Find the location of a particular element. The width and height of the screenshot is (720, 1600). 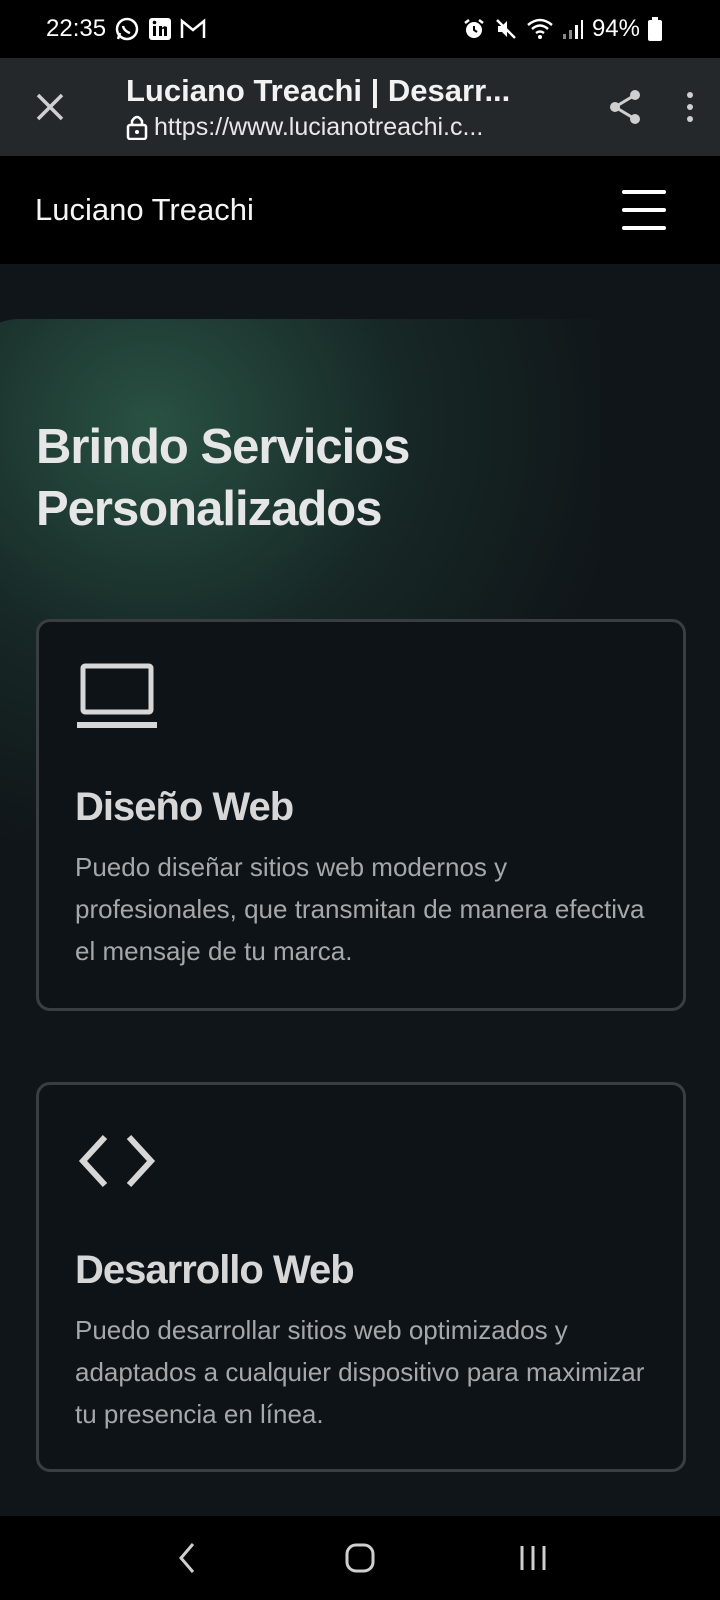

code-icon is located at coordinates (117, 1161).